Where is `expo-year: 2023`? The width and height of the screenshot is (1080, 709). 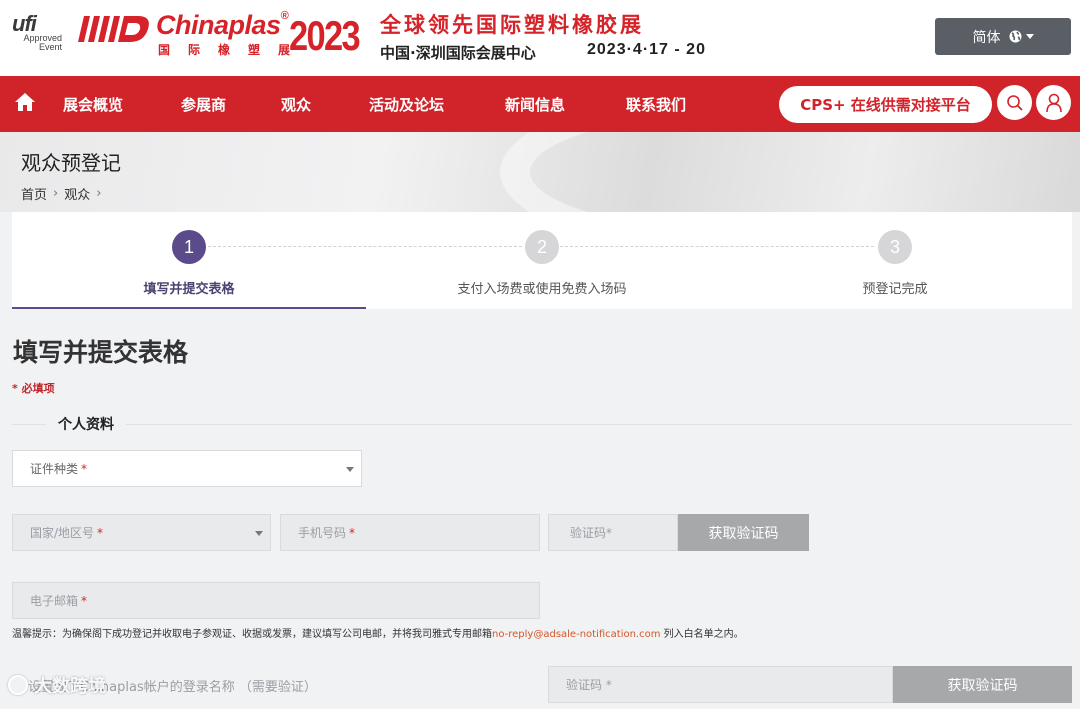
expo-year: 2023 is located at coordinates (325, 35).